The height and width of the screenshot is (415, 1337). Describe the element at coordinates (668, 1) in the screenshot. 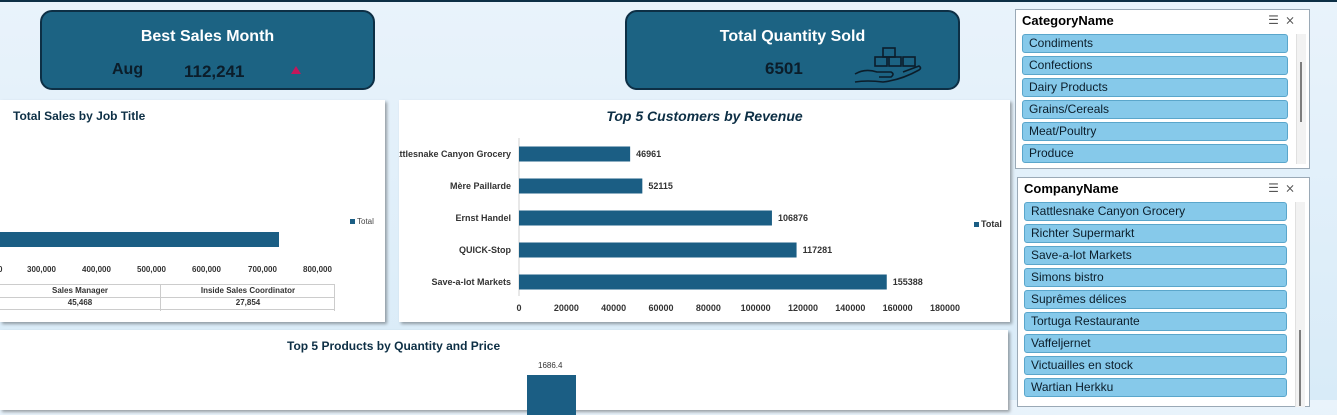

I see `top-border` at that location.